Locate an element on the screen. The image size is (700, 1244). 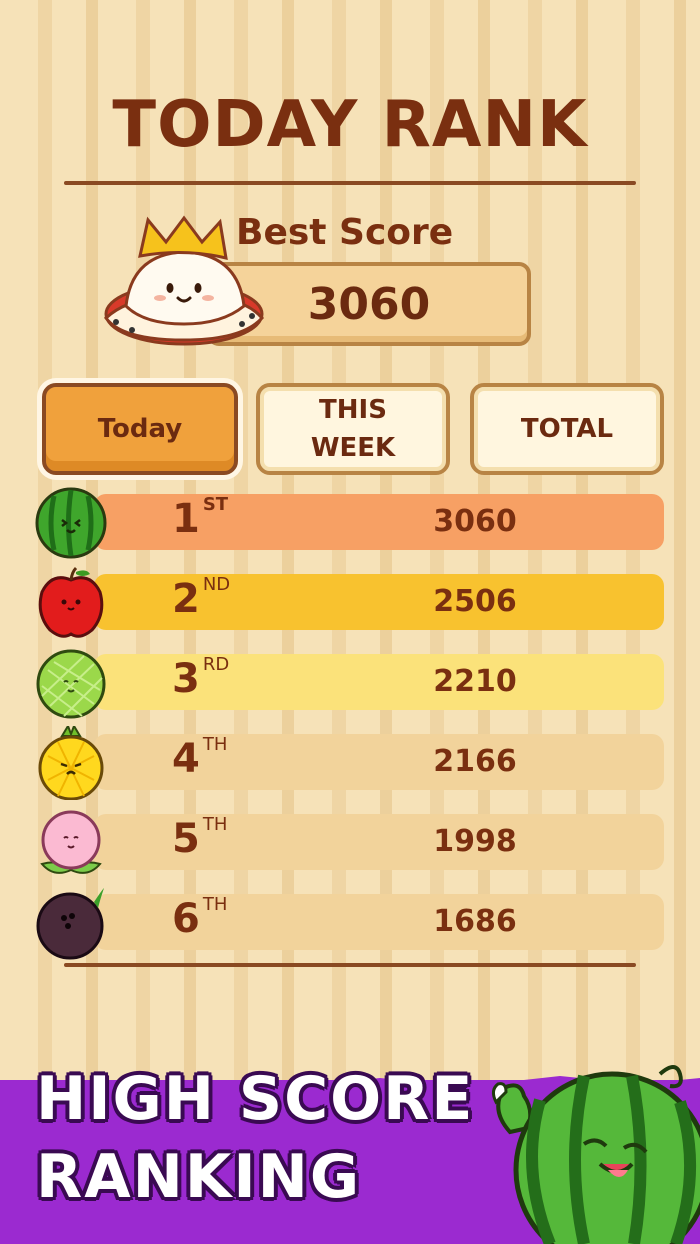
rank-label: 4 TH is located at coordinates (200, 758).